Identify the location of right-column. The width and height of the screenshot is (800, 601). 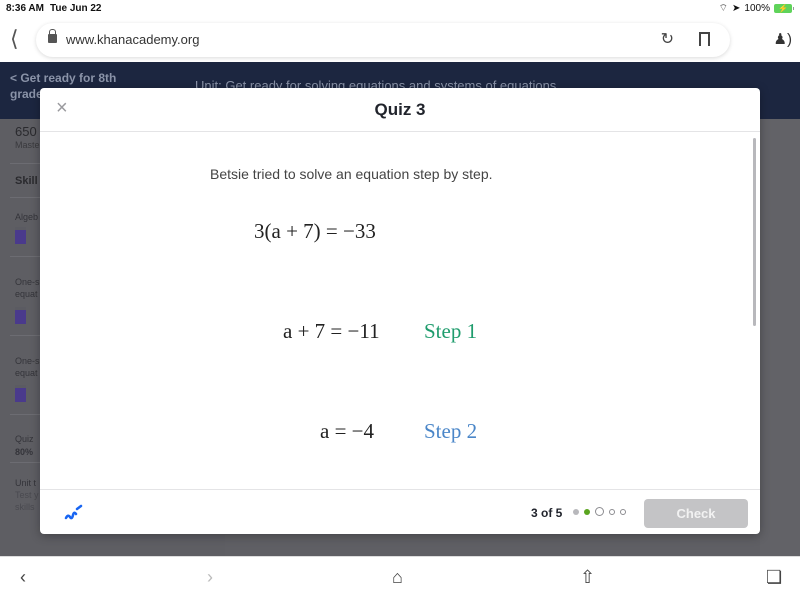
(780, 337).